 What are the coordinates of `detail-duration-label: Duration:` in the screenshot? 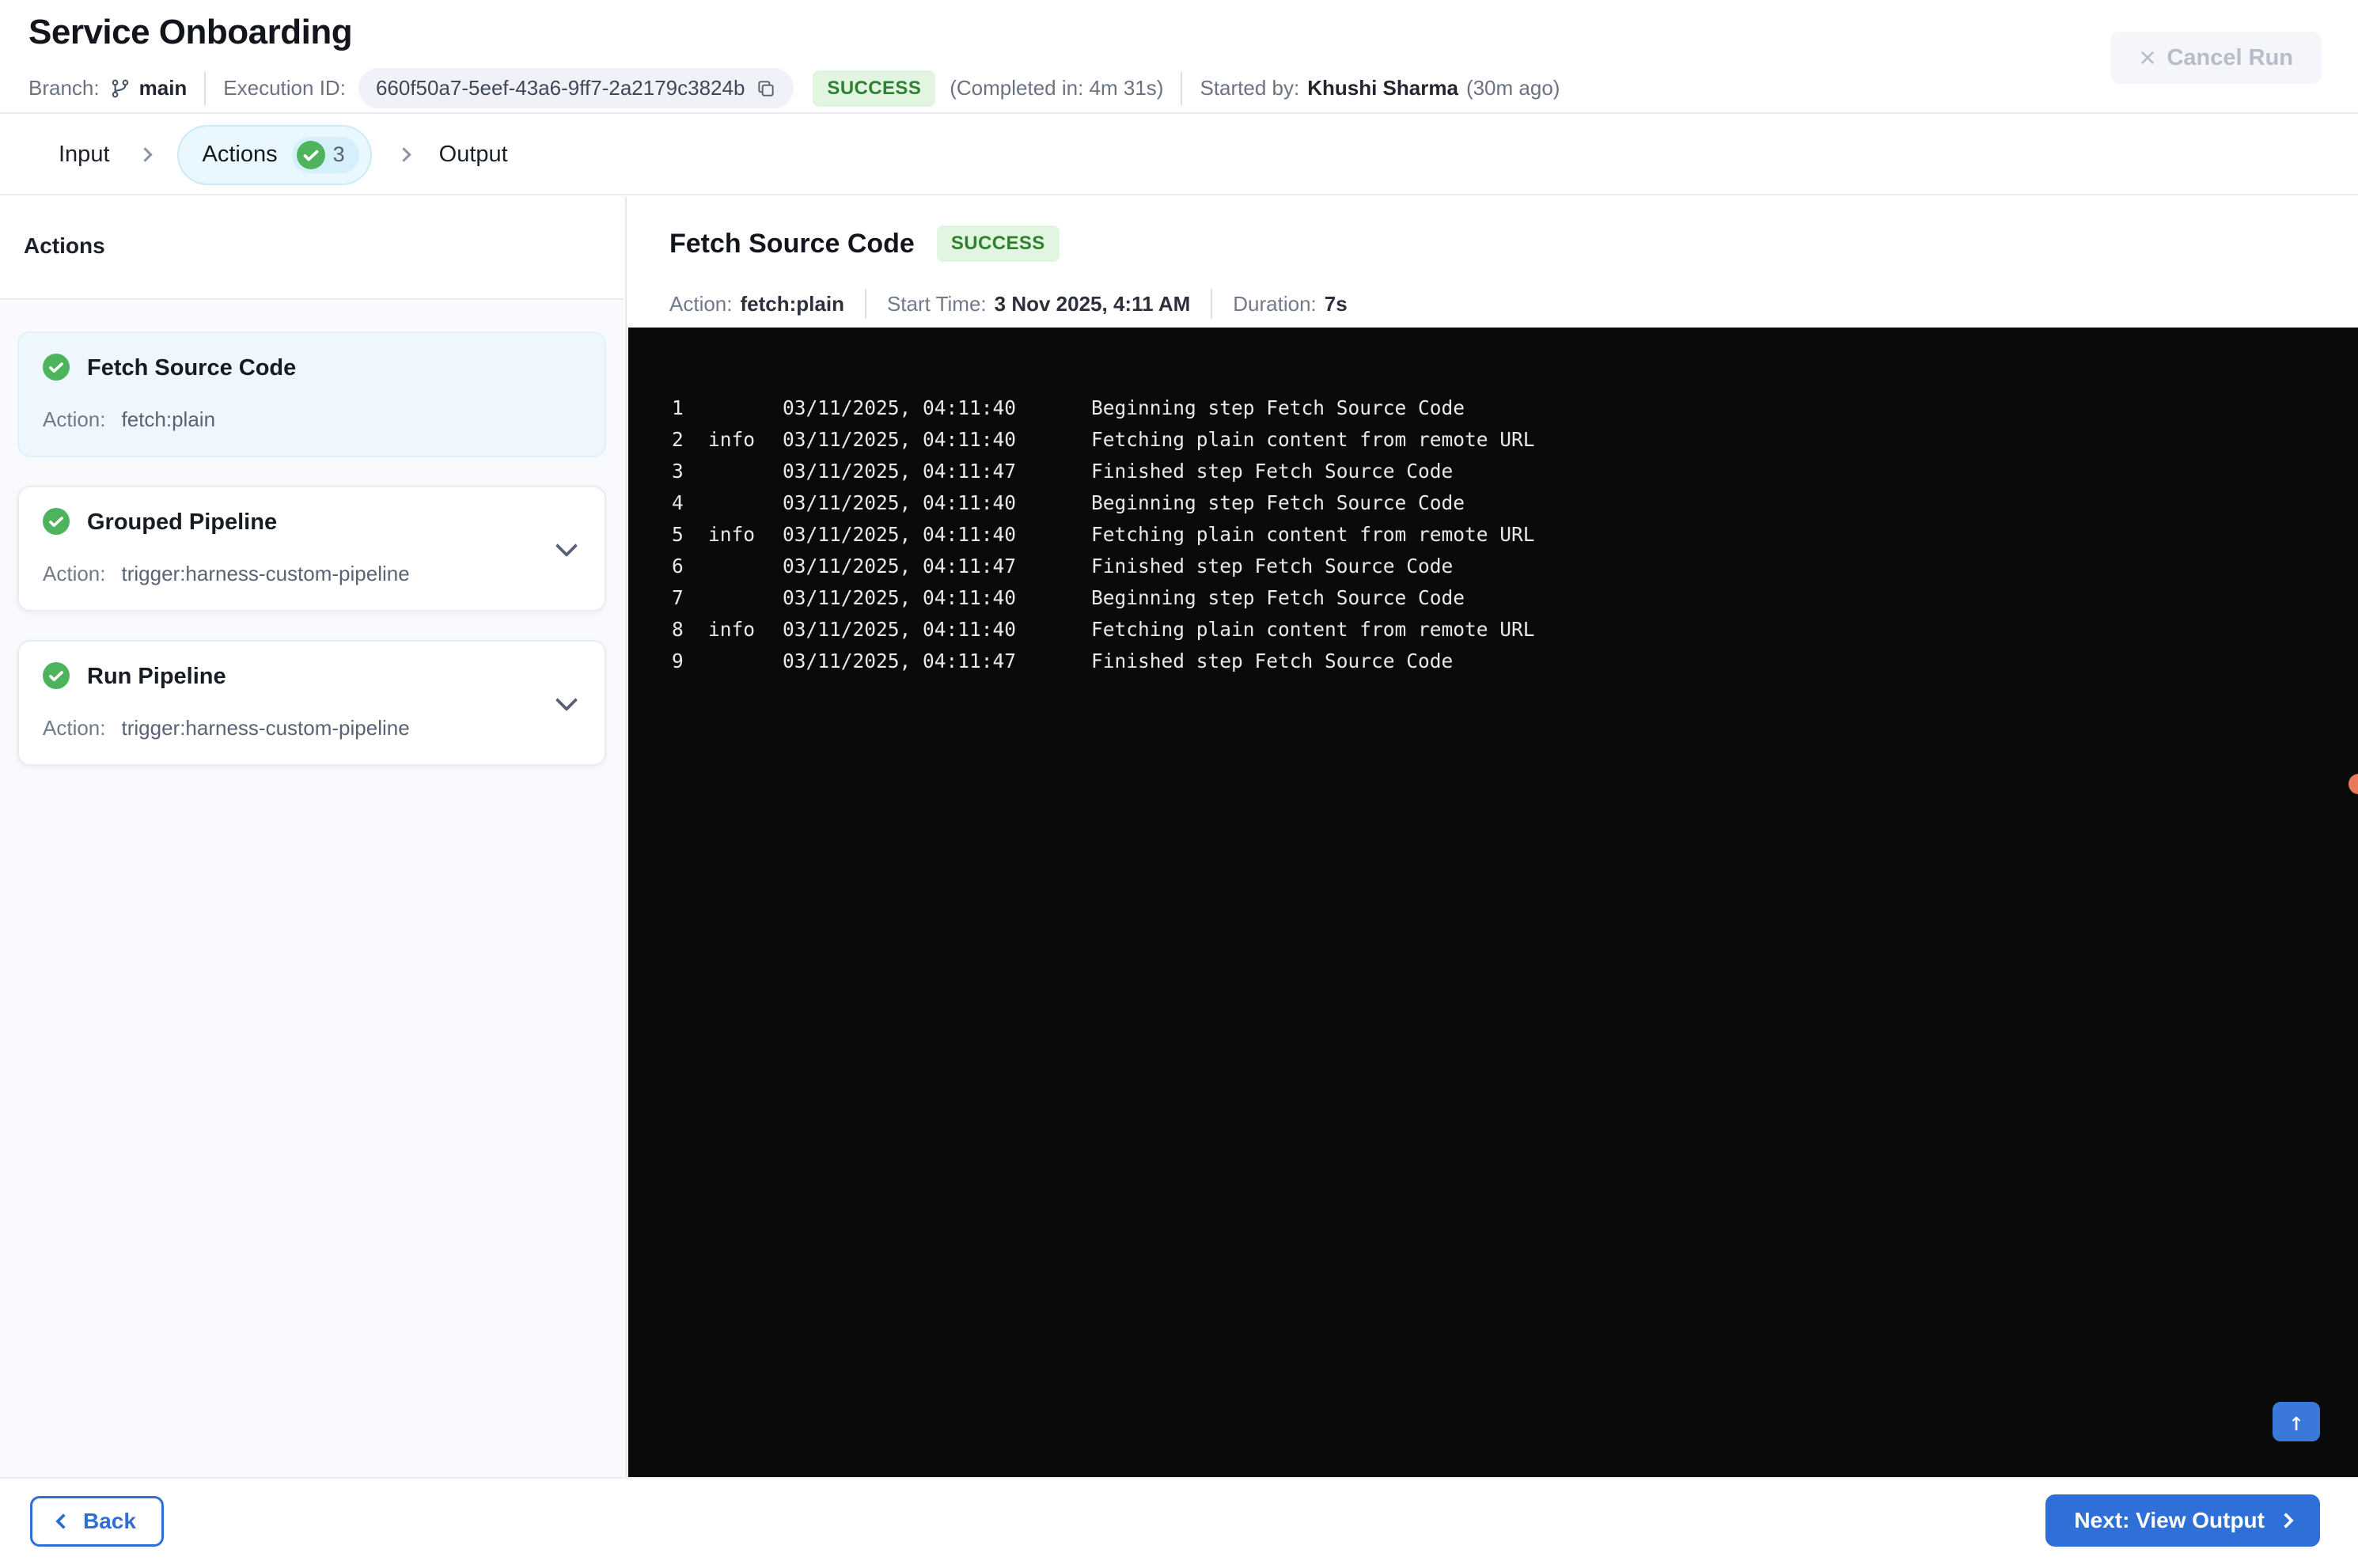 It's located at (1275, 303).